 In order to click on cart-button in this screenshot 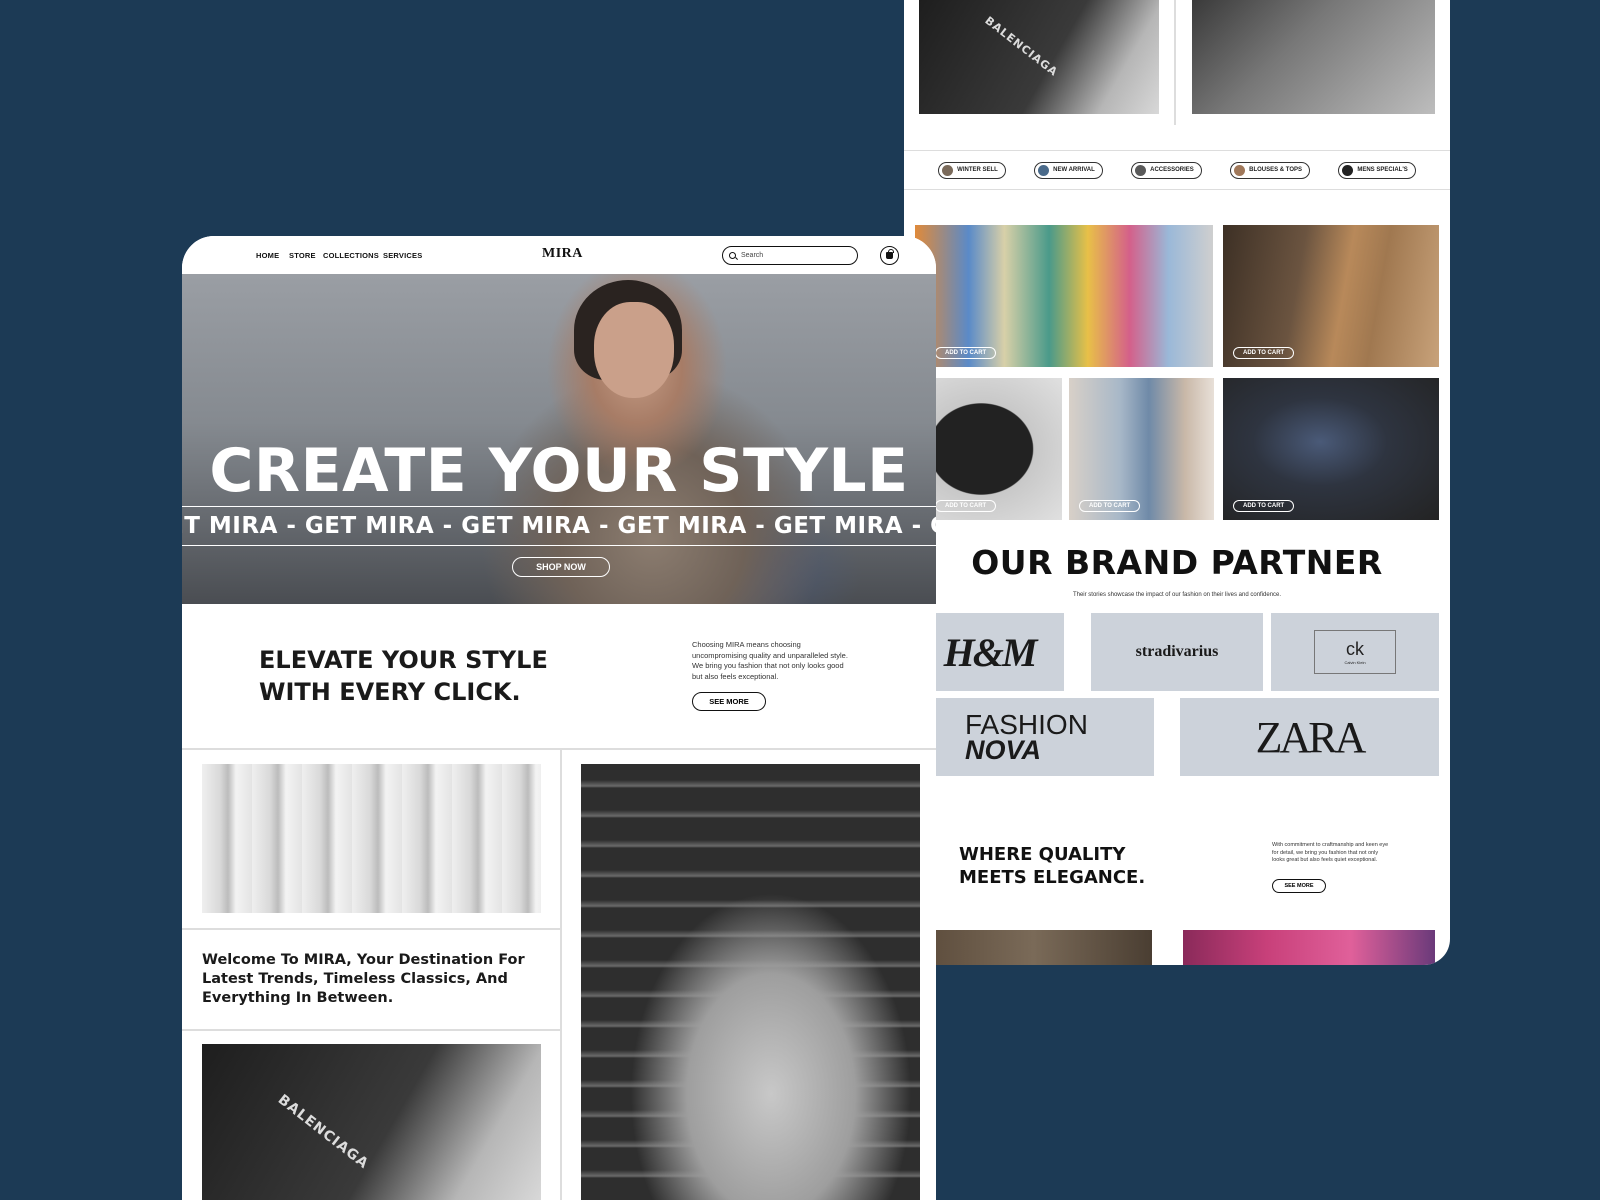, I will do `click(889, 255)`.